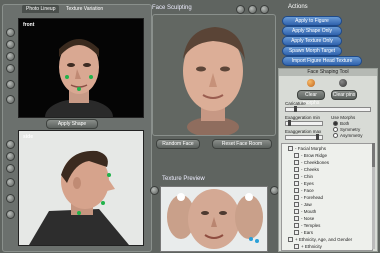  Describe the element at coordinates (320, 240) in the screenshot. I see `list-item: + Ethnicity, Age, and Gender` at that location.